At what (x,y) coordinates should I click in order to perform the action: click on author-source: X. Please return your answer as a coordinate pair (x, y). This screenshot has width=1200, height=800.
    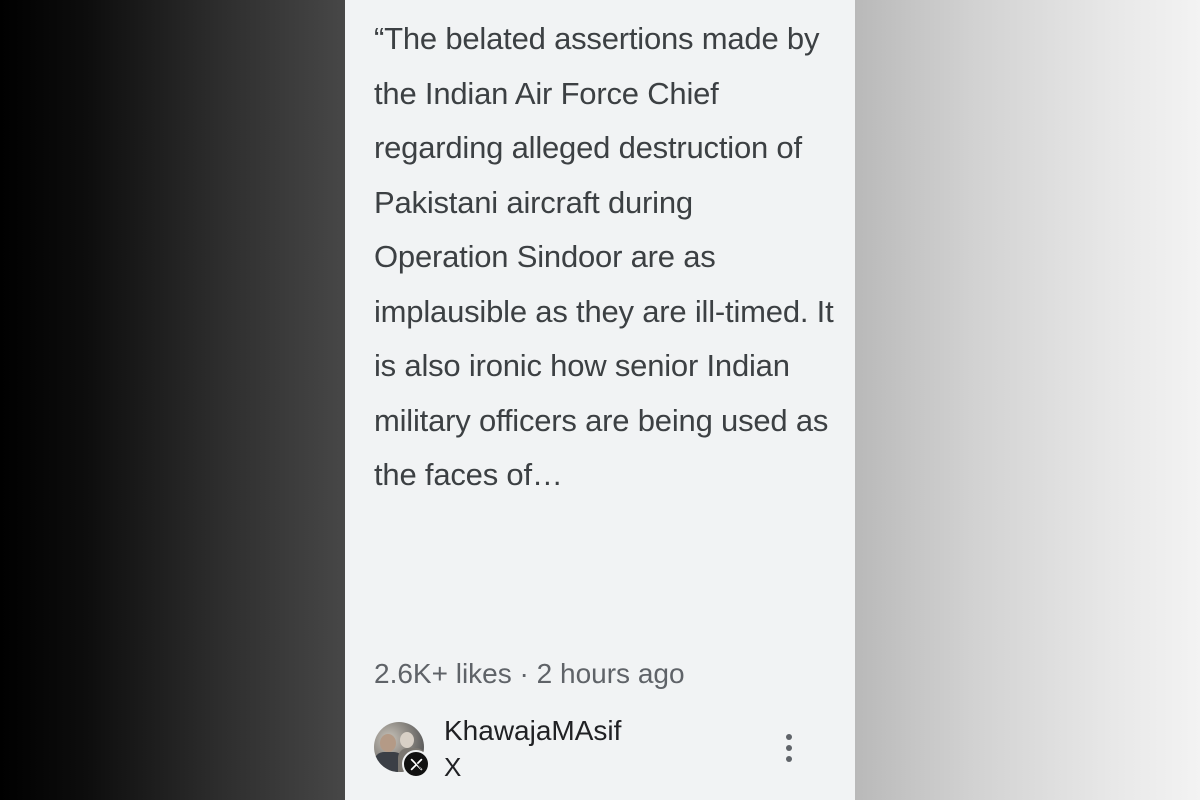
    Looking at the image, I should click on (453, 767).